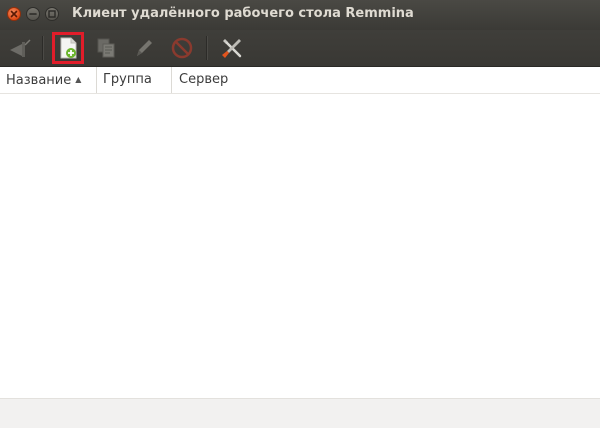 This screenshot has height=428, width=600. I want to click on connection-list-header: Название ▲ Группа Сервер, so click(300, 80).